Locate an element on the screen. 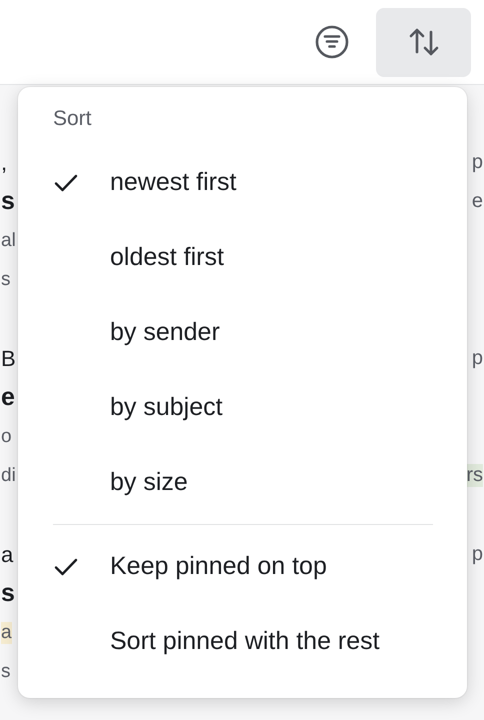  message-text: al is located at coordinates (8, 241).